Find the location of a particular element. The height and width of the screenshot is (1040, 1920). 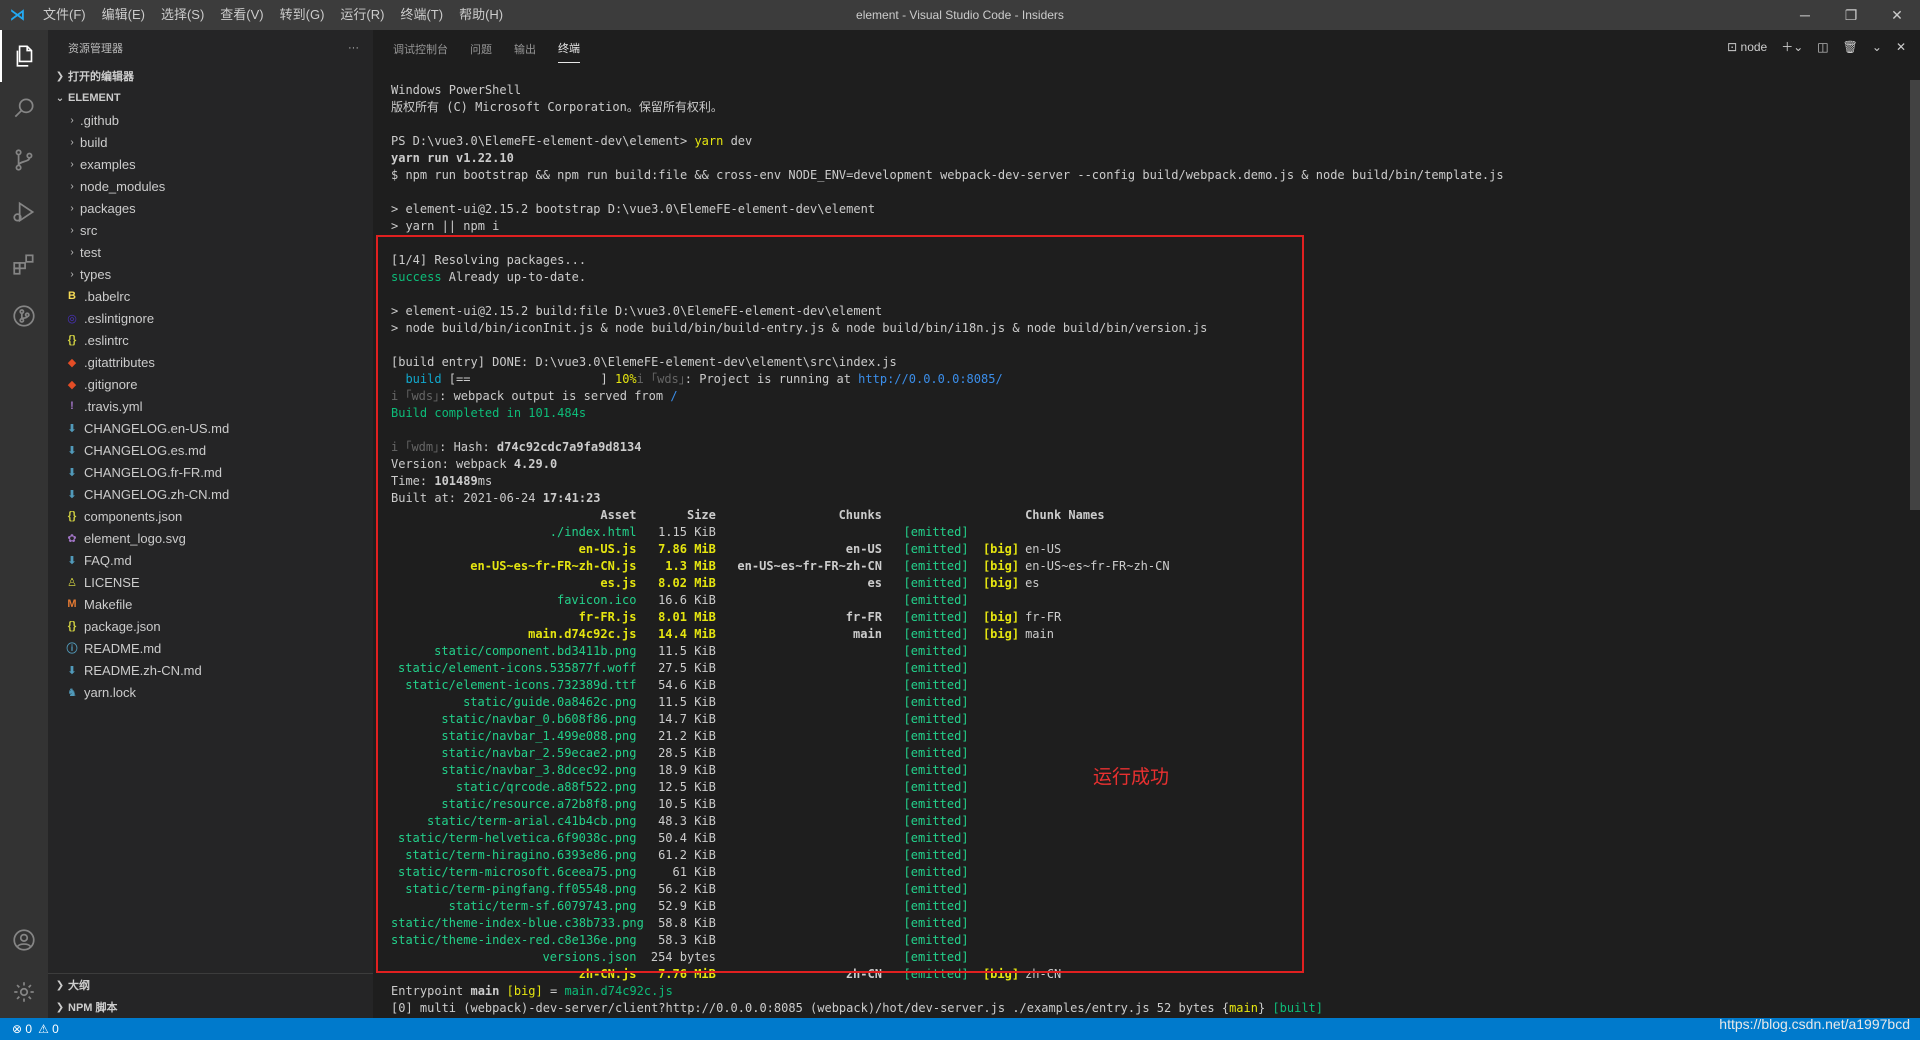

tree-folder: › node_modules is located at coordinates (210, 186).